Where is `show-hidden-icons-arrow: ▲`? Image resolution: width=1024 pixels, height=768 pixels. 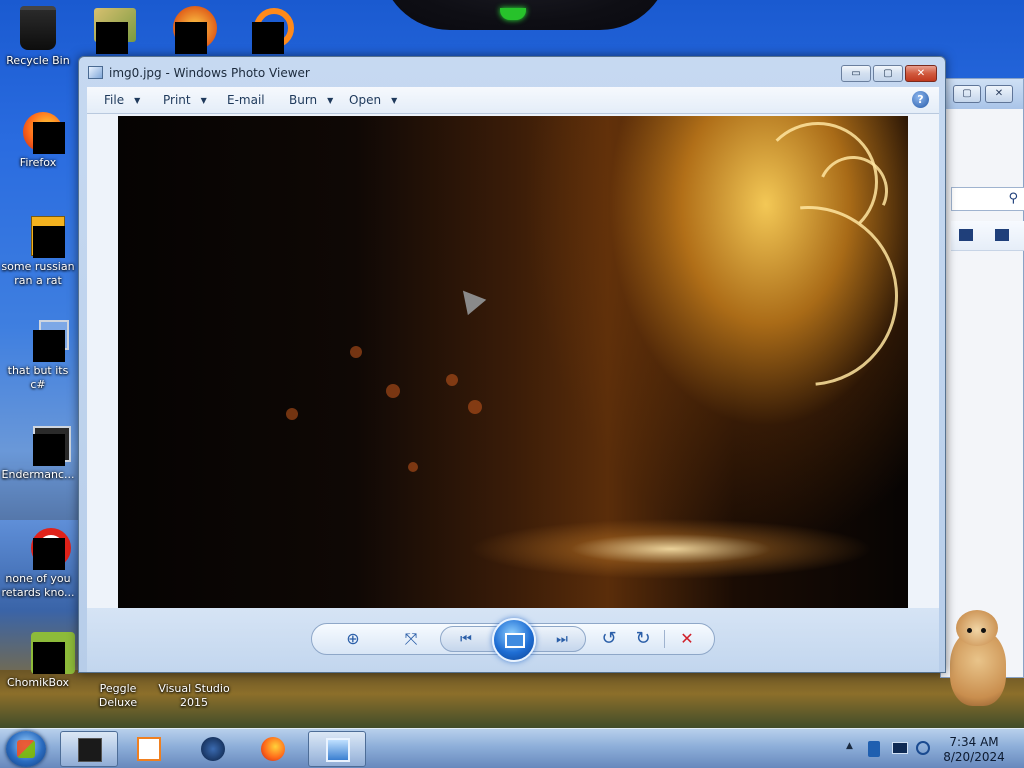
show-hidden-icons-arrow: ▲ is located at coordinates (849, 746).